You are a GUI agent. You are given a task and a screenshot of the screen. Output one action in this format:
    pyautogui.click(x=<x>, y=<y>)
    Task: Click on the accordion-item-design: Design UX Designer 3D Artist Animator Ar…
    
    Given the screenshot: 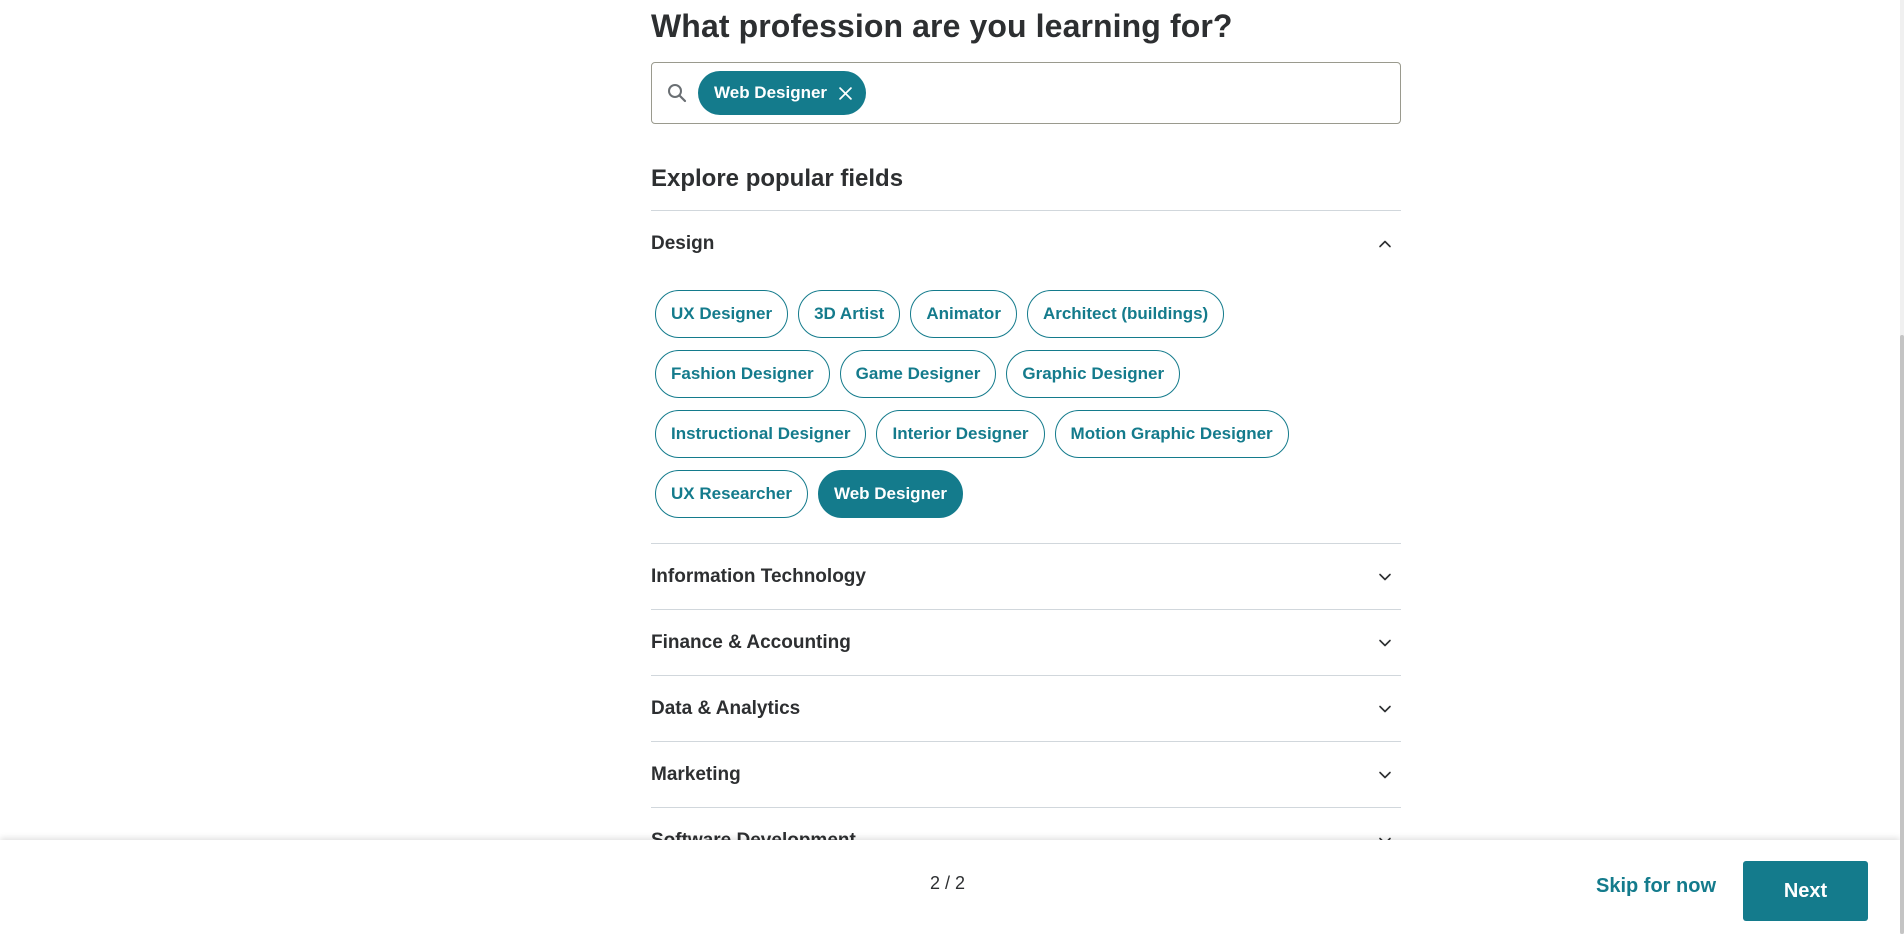 What is the action you would take?
    pyautogui.click(x=1026, y=377)
    